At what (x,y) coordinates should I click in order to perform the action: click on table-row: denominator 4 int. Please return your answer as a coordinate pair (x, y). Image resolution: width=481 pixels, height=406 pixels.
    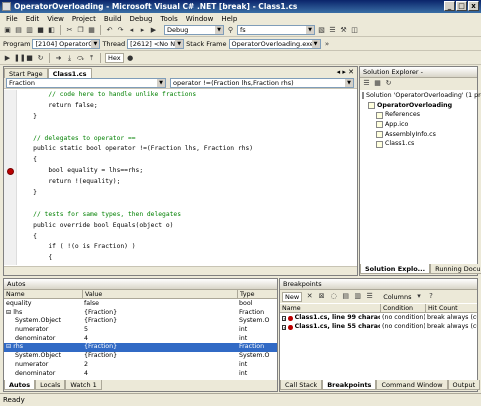
    Looking at the image, I should click on (140, 339).